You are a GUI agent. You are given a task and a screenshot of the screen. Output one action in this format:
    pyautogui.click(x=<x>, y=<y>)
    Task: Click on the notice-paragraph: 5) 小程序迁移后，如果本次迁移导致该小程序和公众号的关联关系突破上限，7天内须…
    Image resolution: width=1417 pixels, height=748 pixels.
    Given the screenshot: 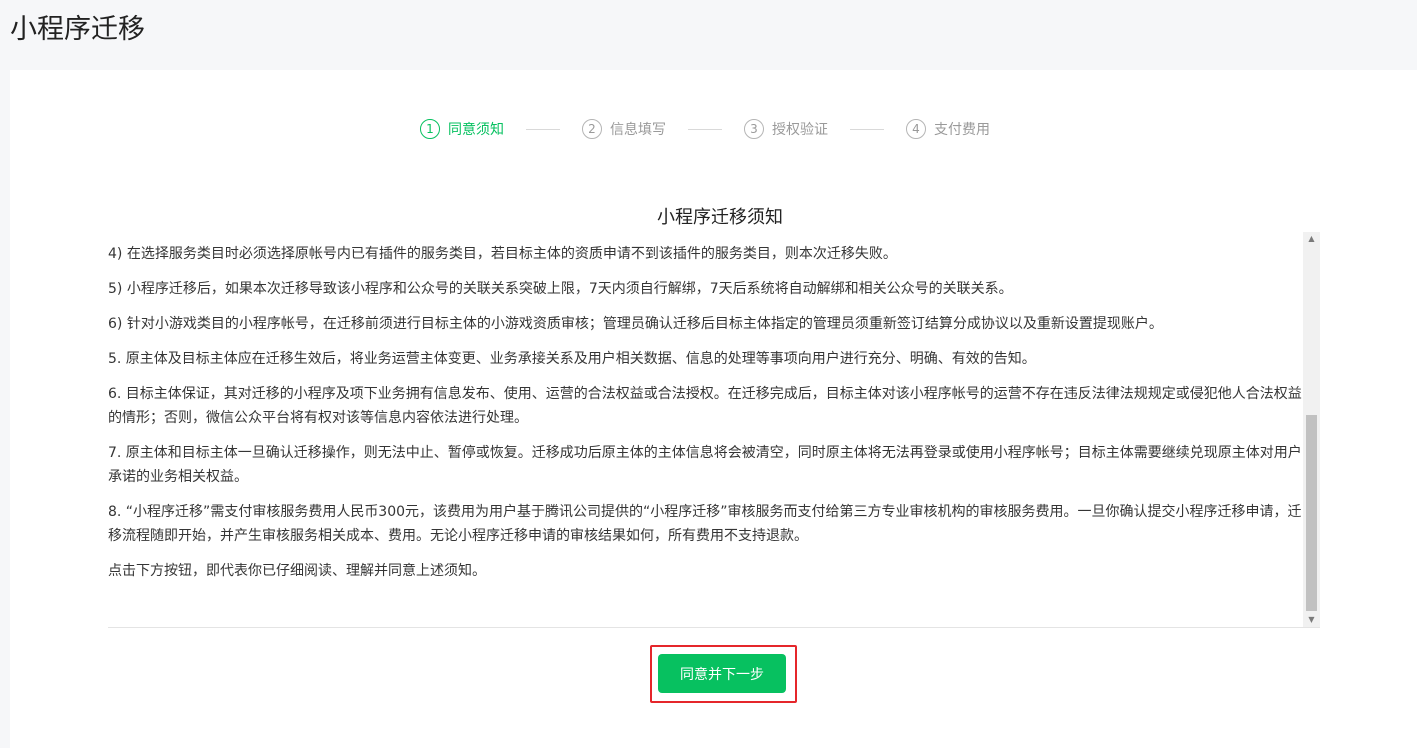 What is the action you would take?
    pyautogui.click(x=560, y=289)
    